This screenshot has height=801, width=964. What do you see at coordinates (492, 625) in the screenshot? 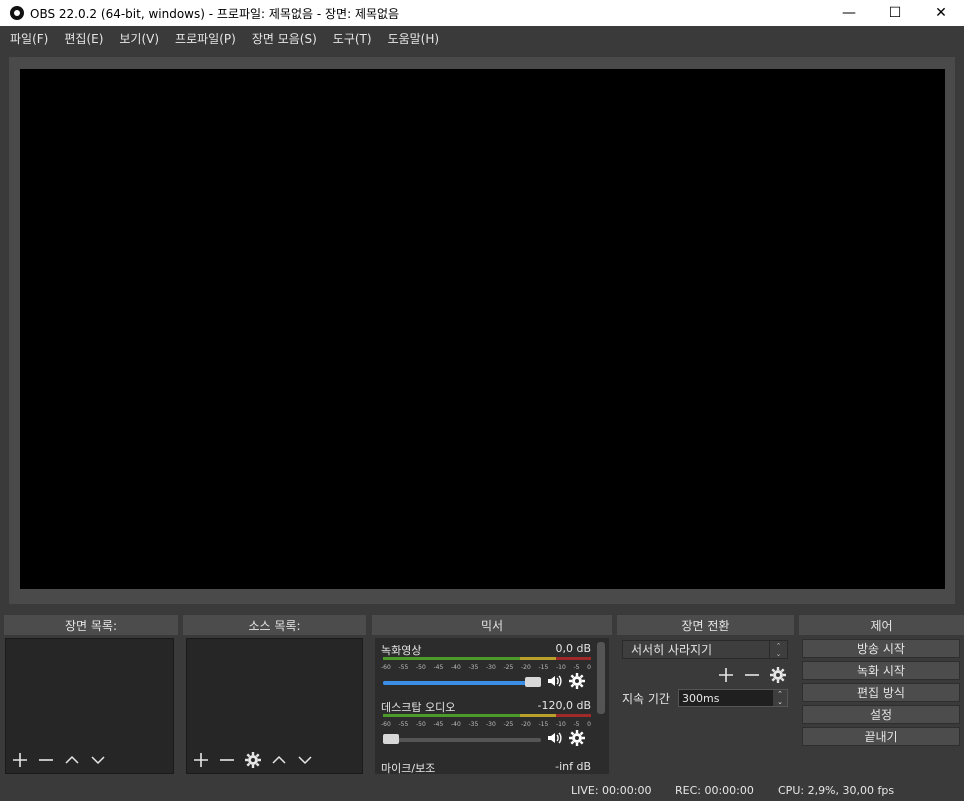
I see `mixer-dock-title: 믹서` at bounding box center [492, 625].